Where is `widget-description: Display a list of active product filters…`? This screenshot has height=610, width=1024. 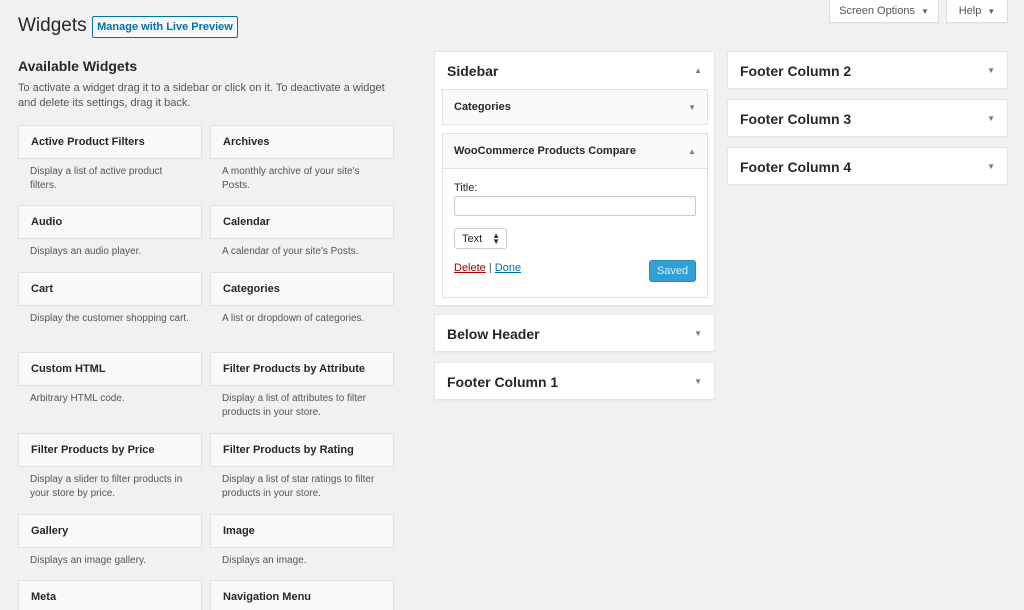 widget-description: Display a list of active product filters… is located at coordinates (96, 178).